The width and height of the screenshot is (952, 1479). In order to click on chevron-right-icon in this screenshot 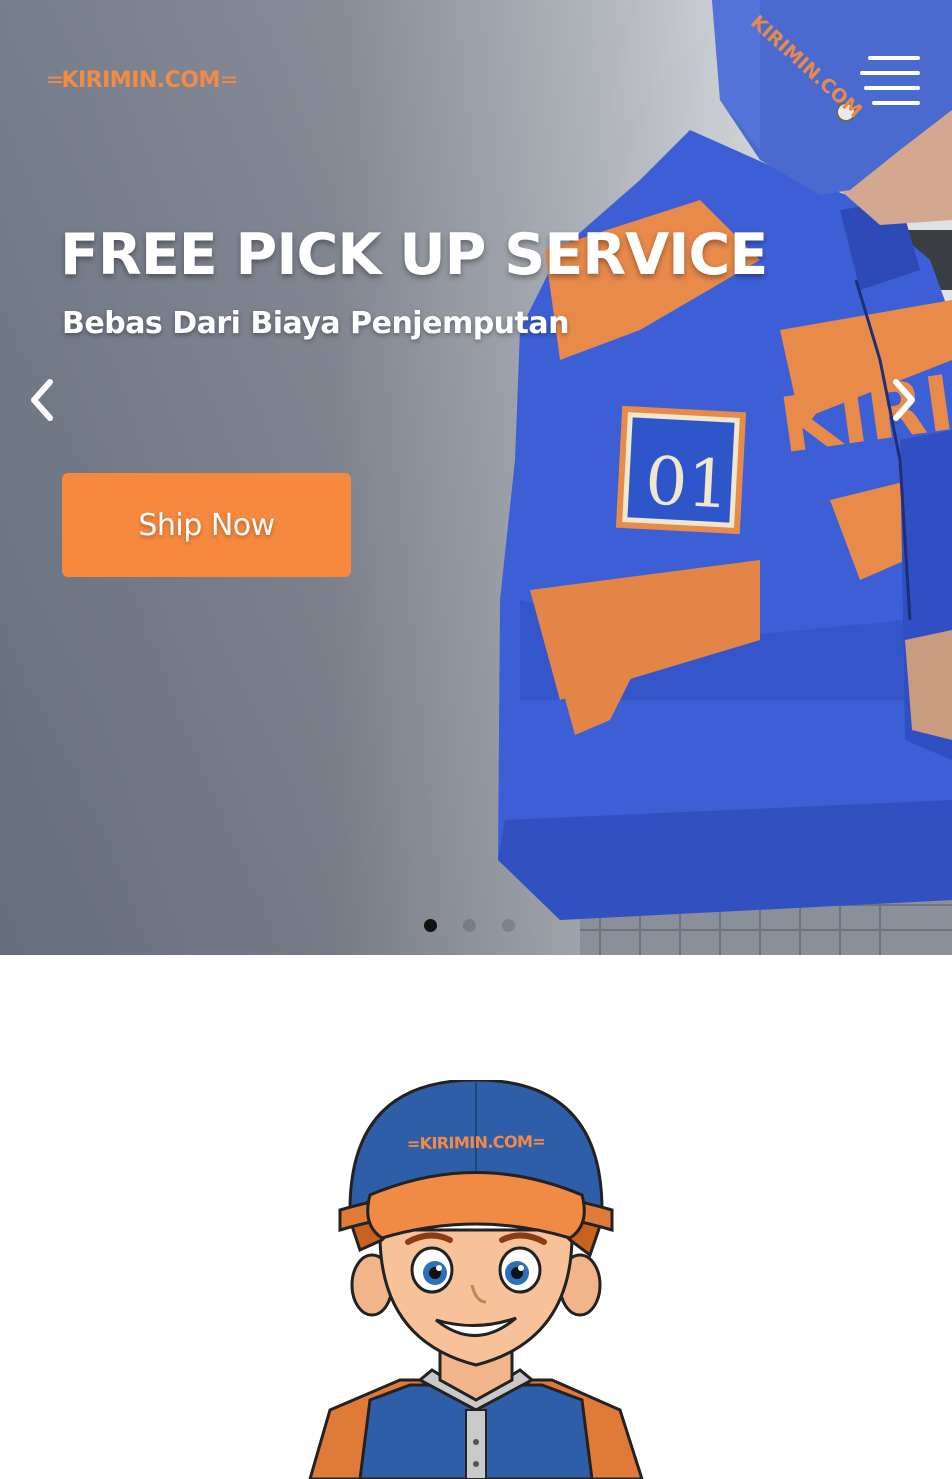, I will do `click(904, 400)`.